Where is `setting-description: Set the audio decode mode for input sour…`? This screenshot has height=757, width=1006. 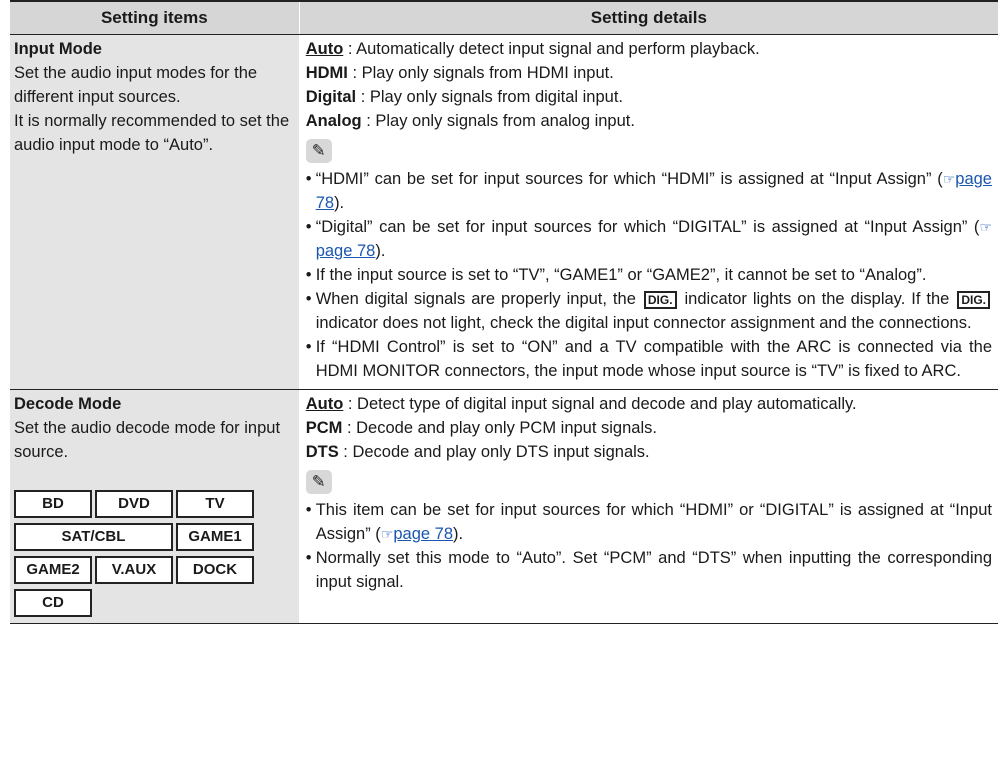 setting-description: Set the audio decode mode for input sour… is located at coordinates (147, 440).